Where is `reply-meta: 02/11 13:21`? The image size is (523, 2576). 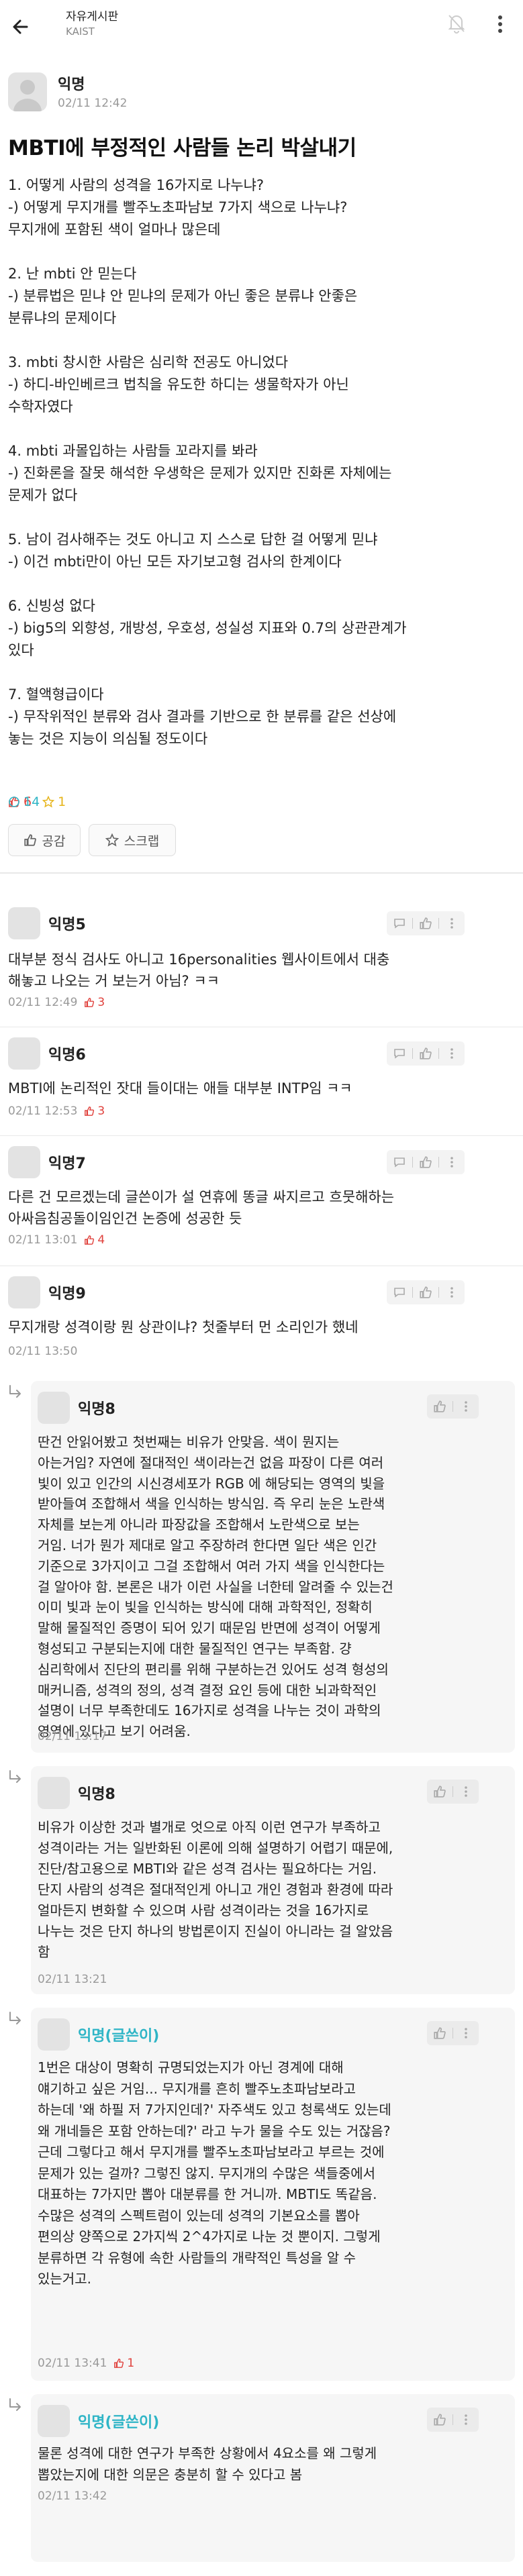 reply-meta: 02/11 13:21 is located at coordinates (73, 1979).